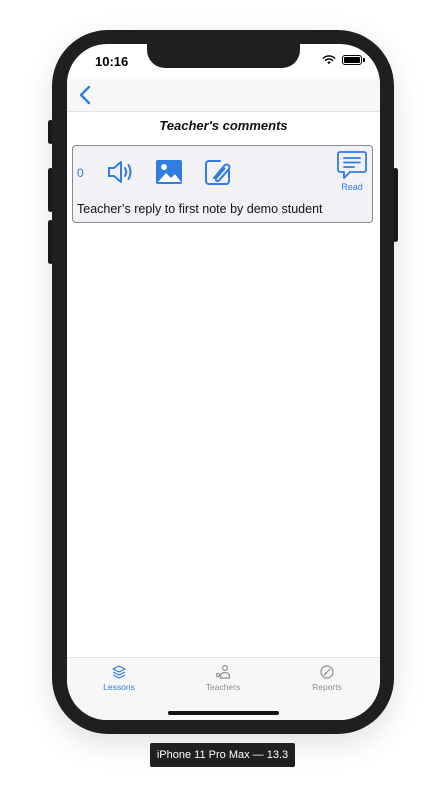  I want to click on tab-teachers: Teachers, so click(223, 681).